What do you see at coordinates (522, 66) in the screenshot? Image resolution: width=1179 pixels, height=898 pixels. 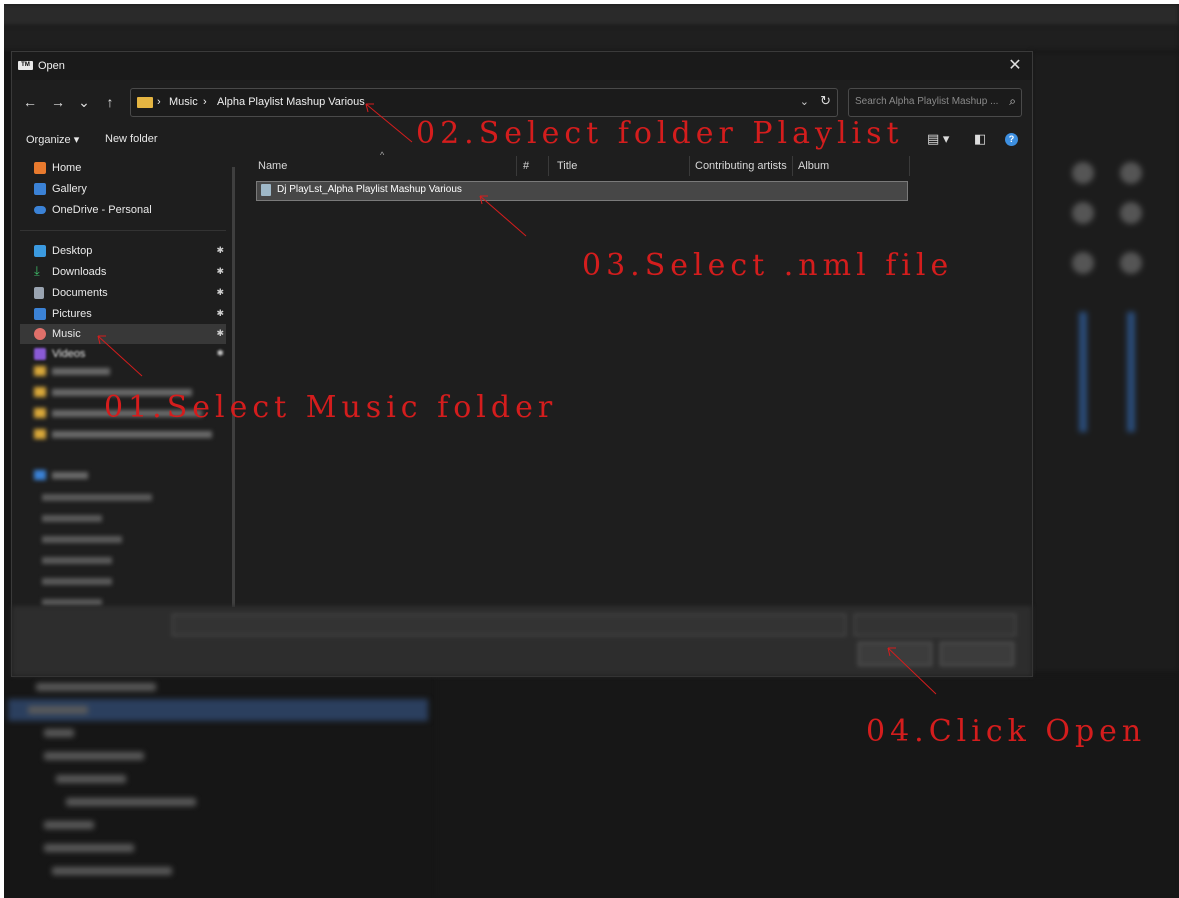 I see `dialog-title-bar: TM Open ✕` at bounding box center [522, 66].